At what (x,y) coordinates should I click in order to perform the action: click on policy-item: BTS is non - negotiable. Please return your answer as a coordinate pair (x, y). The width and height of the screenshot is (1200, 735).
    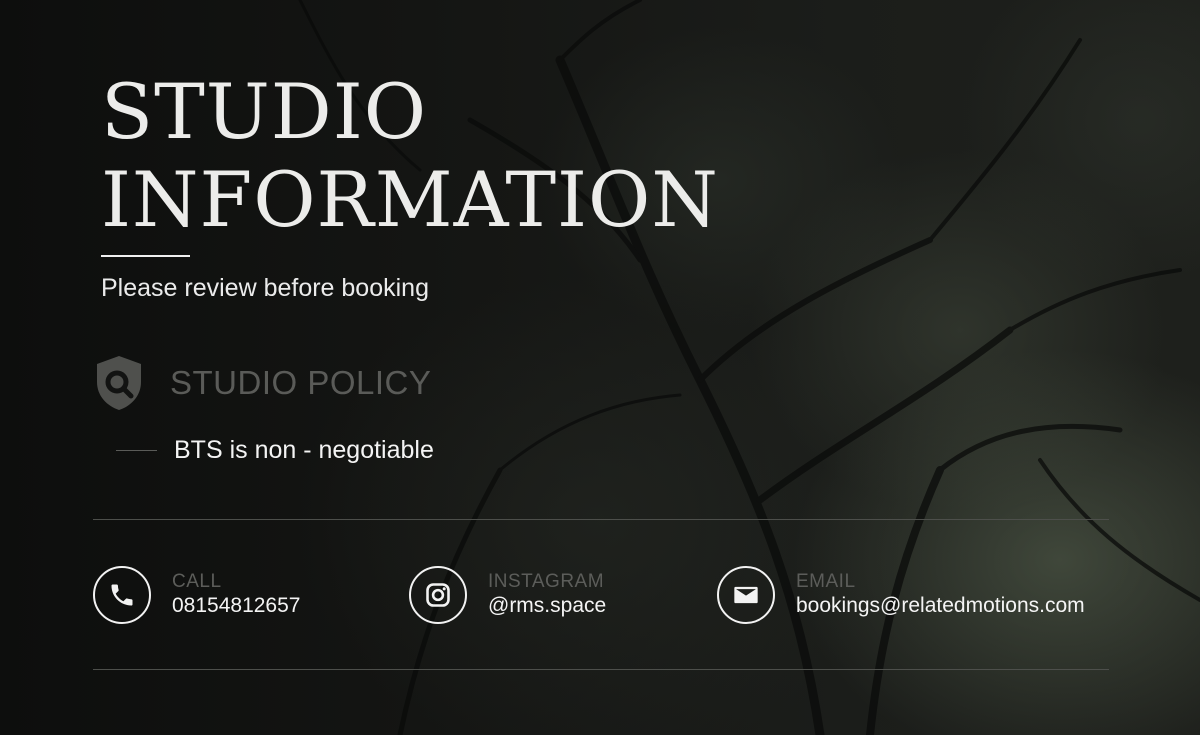
    Looking at the image, I should click on (275, 450).